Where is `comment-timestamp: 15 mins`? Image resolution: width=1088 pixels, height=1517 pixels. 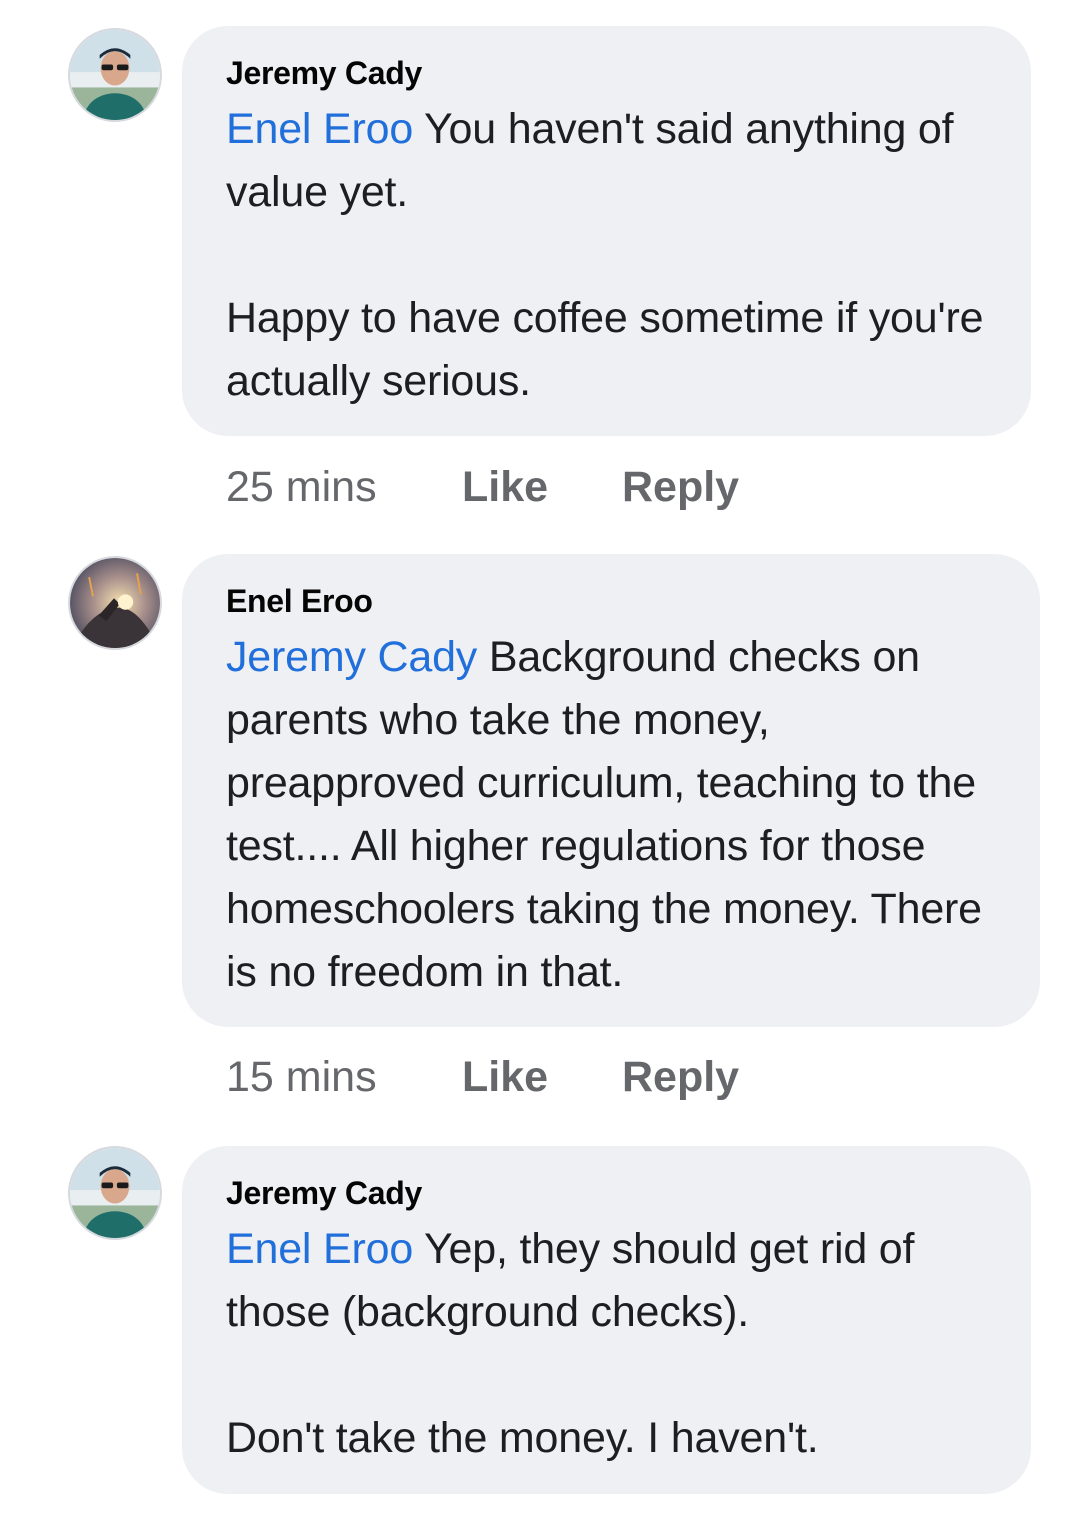 comment-timestamp: 15 mins is located at coordinates (344, 1077).